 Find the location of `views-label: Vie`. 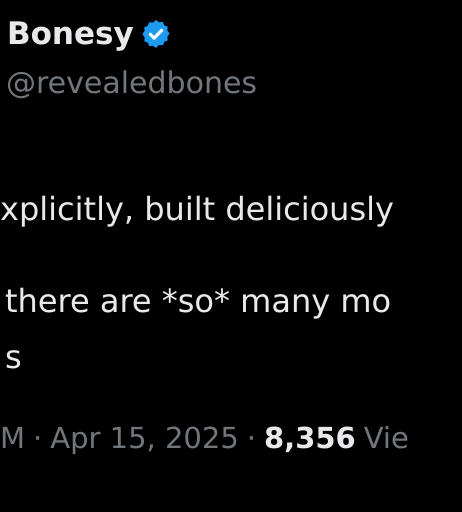

views-label: Vie is located at coordinates (386, 438).